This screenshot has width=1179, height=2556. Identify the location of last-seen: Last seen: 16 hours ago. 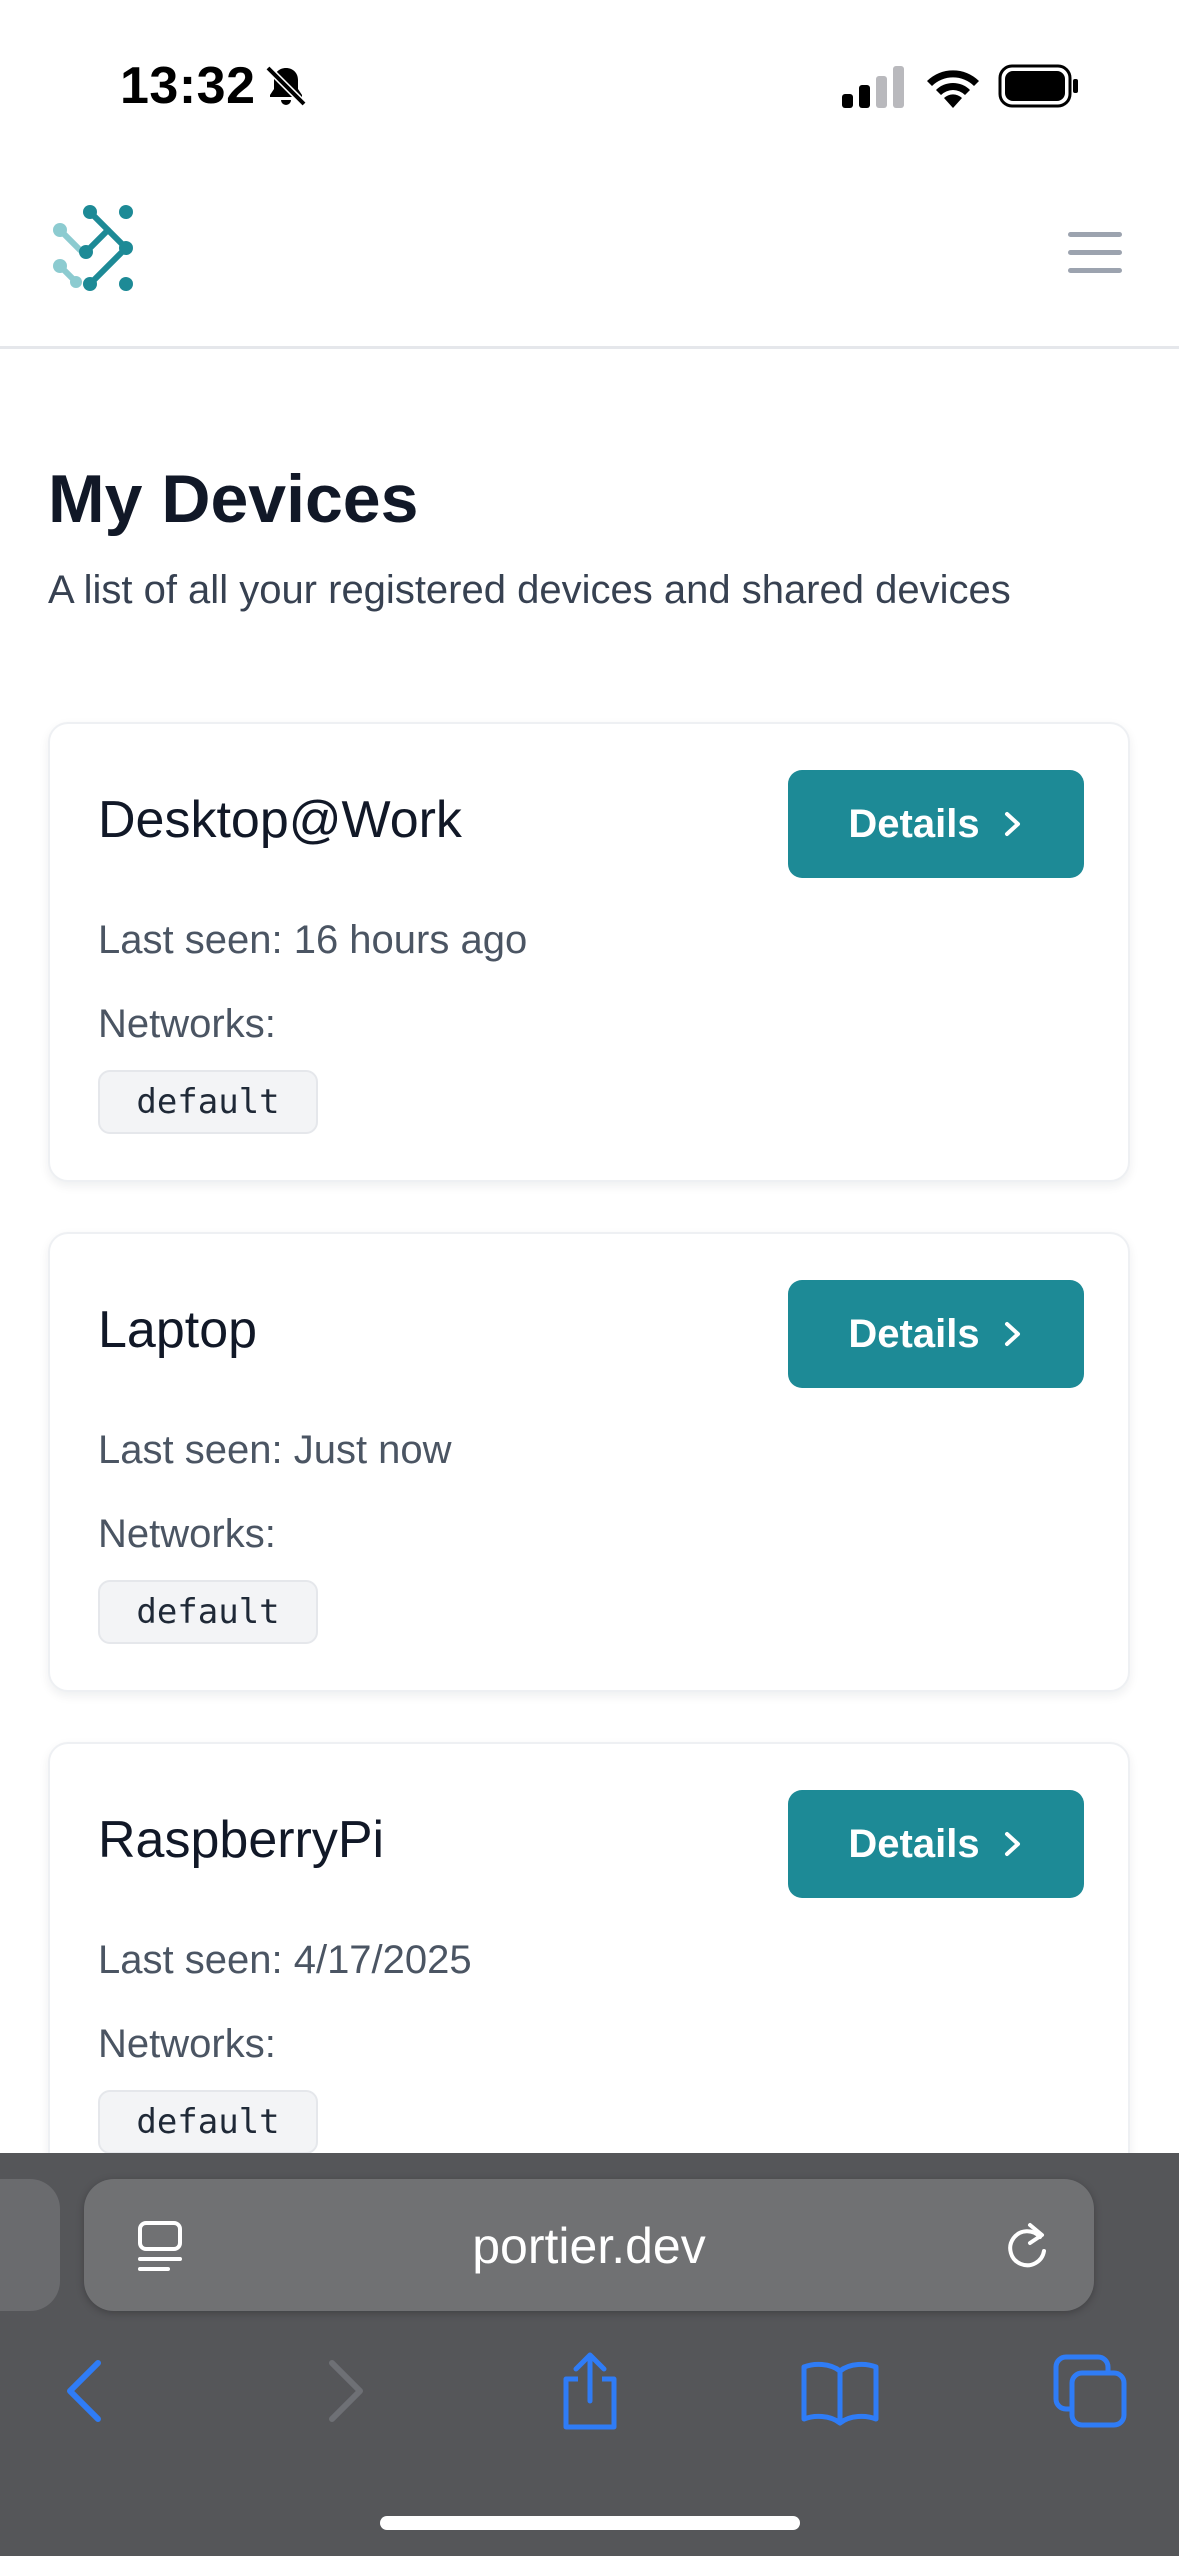
(312, 940).